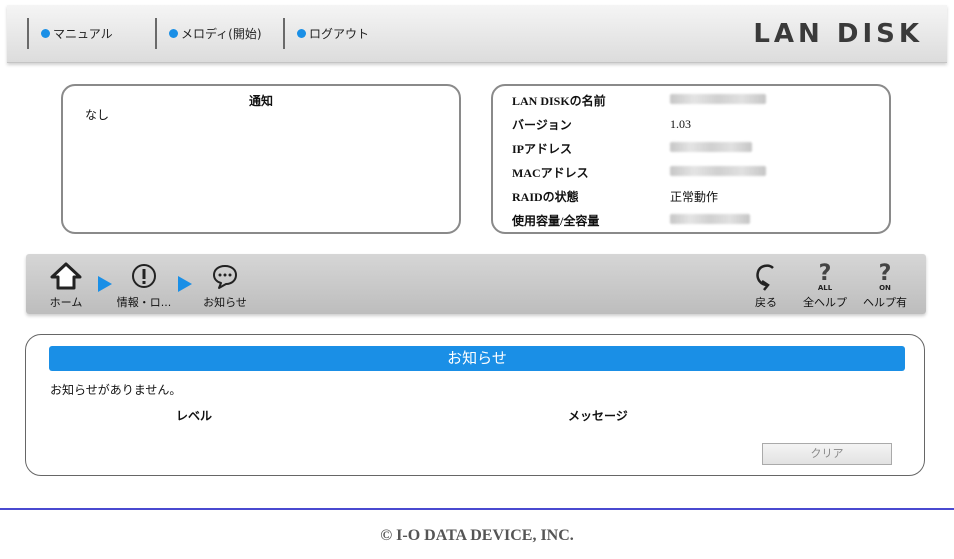  Describe the element at coordinates (545, 196) in the screenshot. I see `info-key: RAIDの状態` at that location.